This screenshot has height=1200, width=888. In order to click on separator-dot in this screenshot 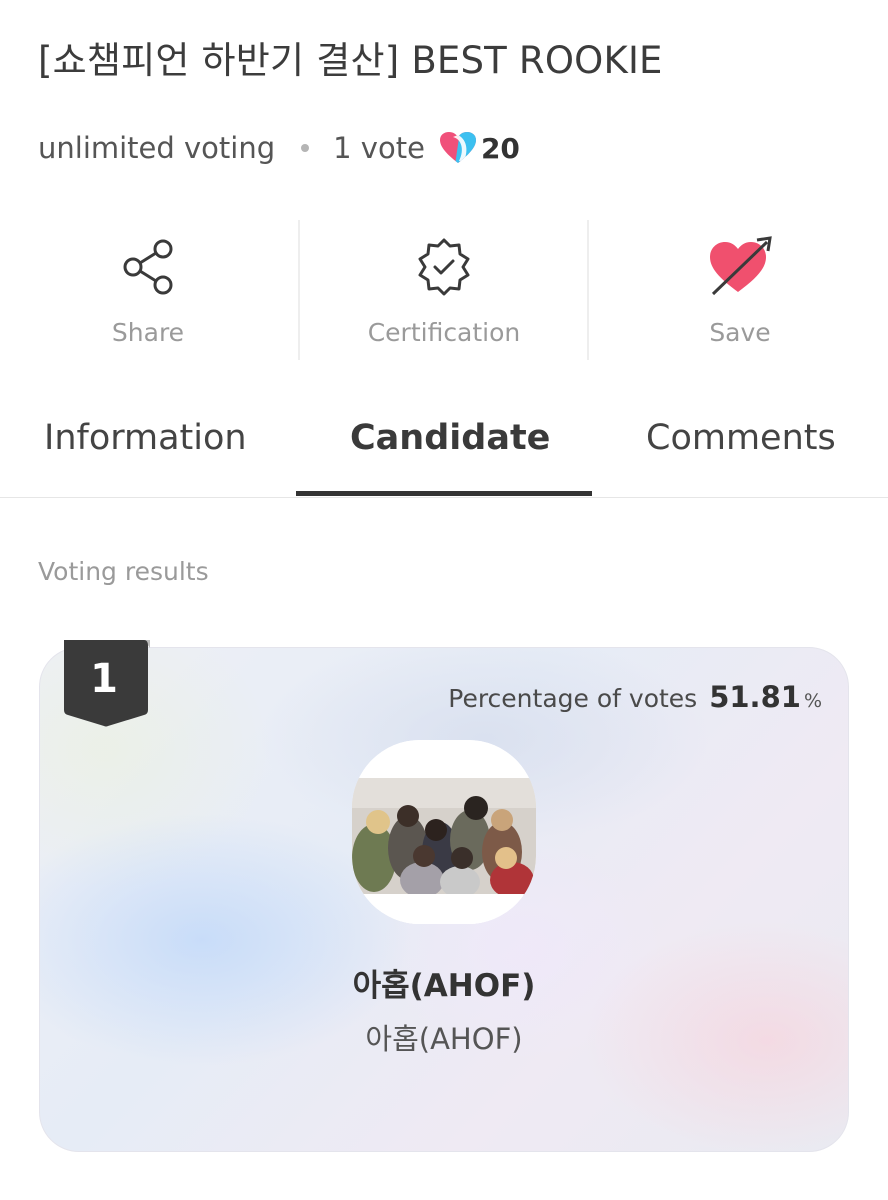, I will do `click(305, 148)`.